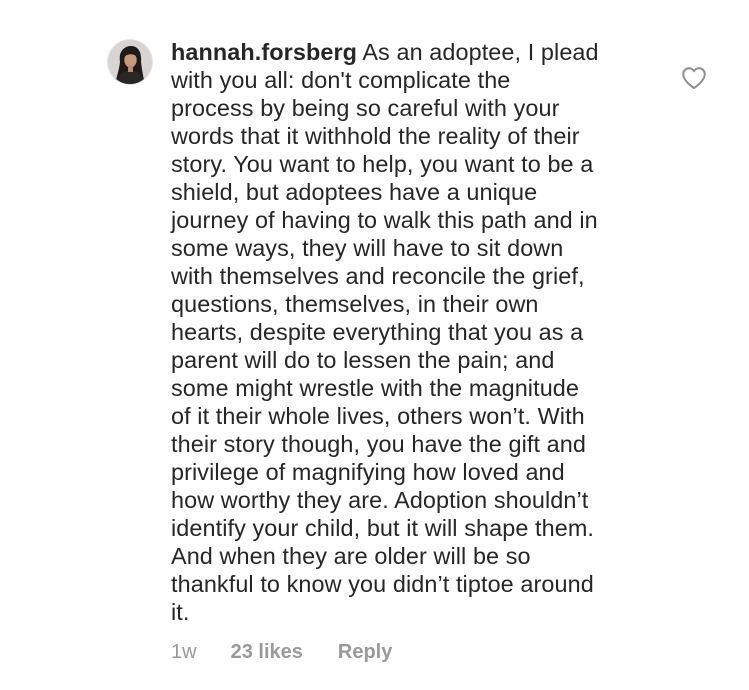 Image resolution: width=749 pixels, height=690 pixels. Describe the element at coordinates (341, 80) in the screenshot. I see `comment-text-line: with you all: don't complicate the` at that location.